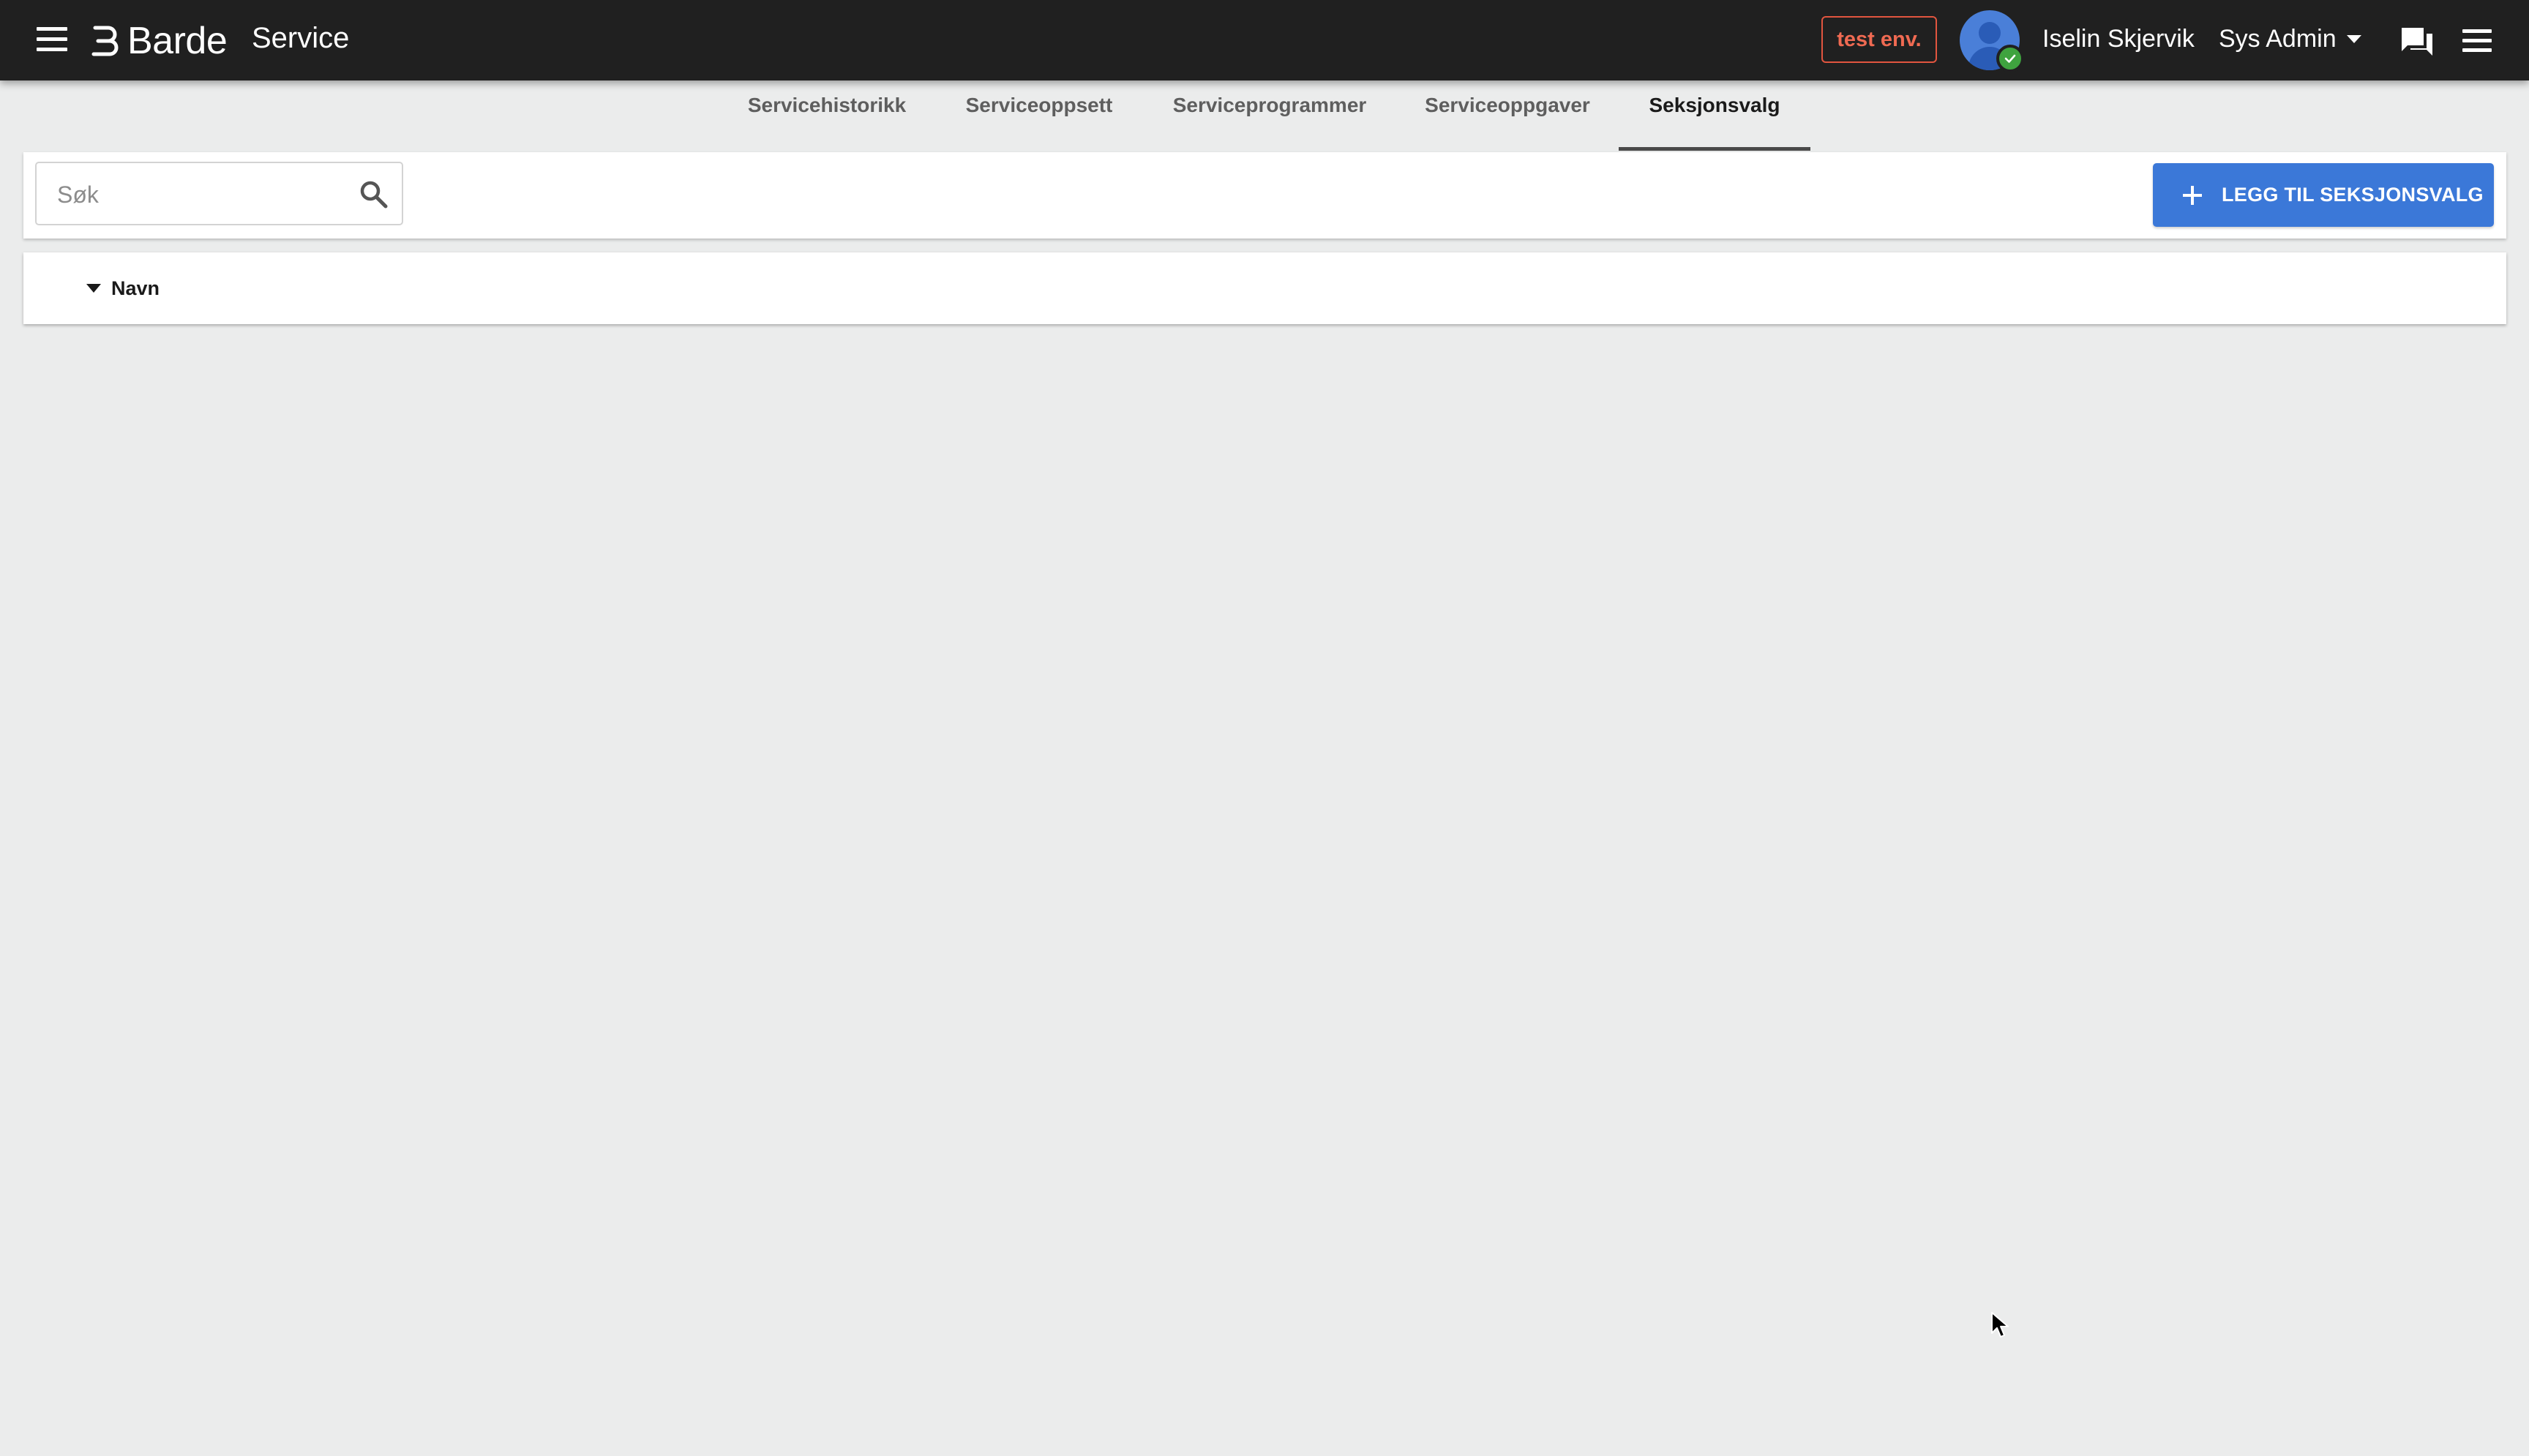  I want to click on tab-serviceoppgaver: Serviceoppgaver, so click(1508, 116).